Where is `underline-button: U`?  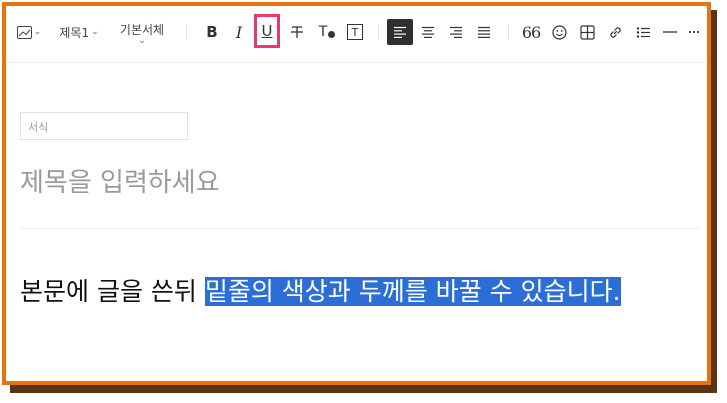
underline-button: U is located at coordinates (267, 31).